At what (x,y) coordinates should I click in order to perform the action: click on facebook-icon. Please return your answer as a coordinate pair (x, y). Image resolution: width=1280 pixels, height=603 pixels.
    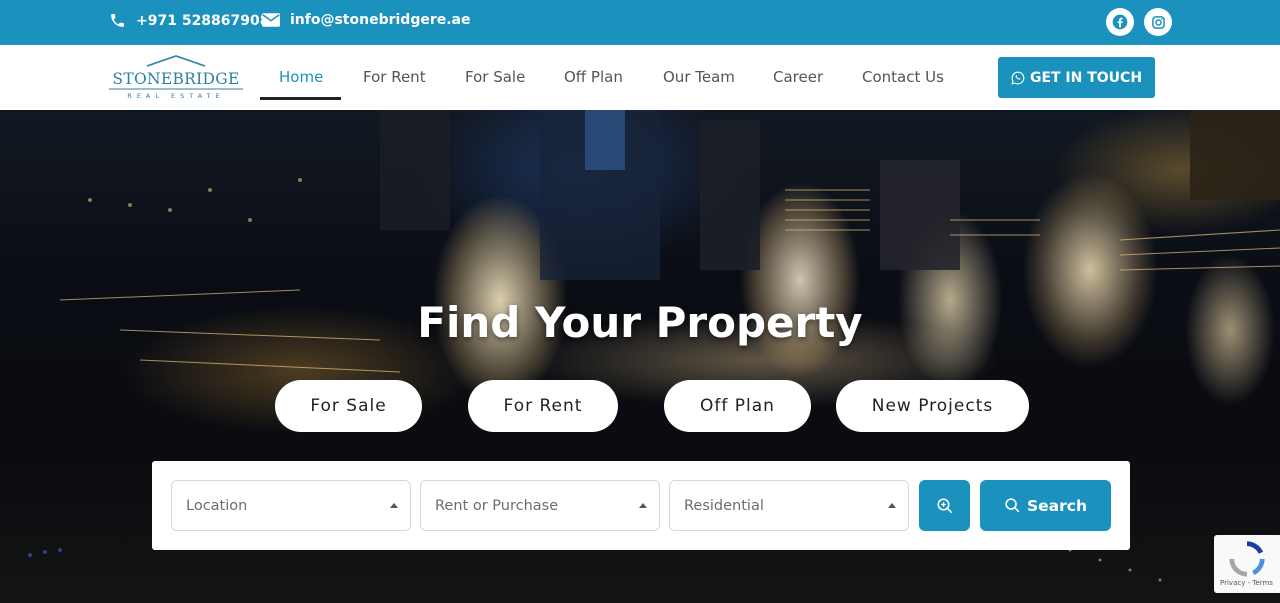
    Looking at the image, I should click on (1120, 22).